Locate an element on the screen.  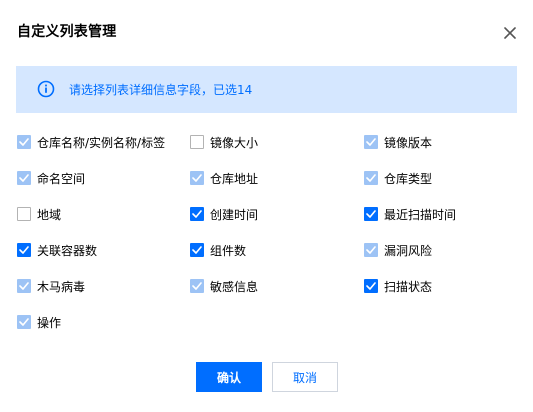
field-checkbox: 关联容器数 is located at coordinates (57, 250).